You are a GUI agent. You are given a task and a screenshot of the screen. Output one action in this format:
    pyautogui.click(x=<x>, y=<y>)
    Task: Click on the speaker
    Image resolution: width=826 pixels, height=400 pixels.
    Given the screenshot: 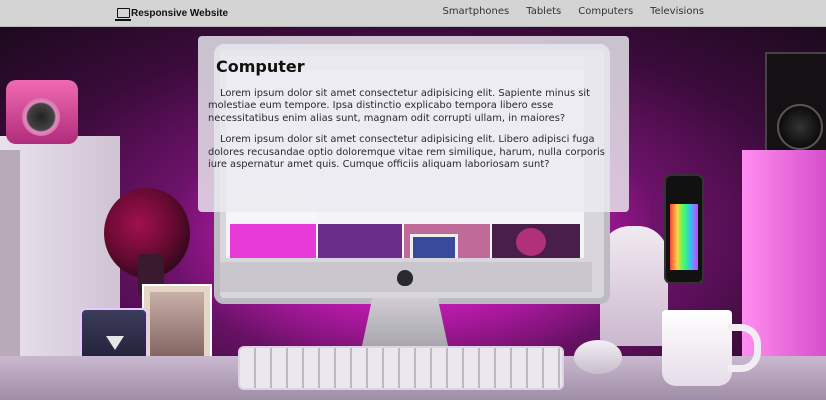 What is the action you would take?
    pyautogui.click(x=795, y=104)
    